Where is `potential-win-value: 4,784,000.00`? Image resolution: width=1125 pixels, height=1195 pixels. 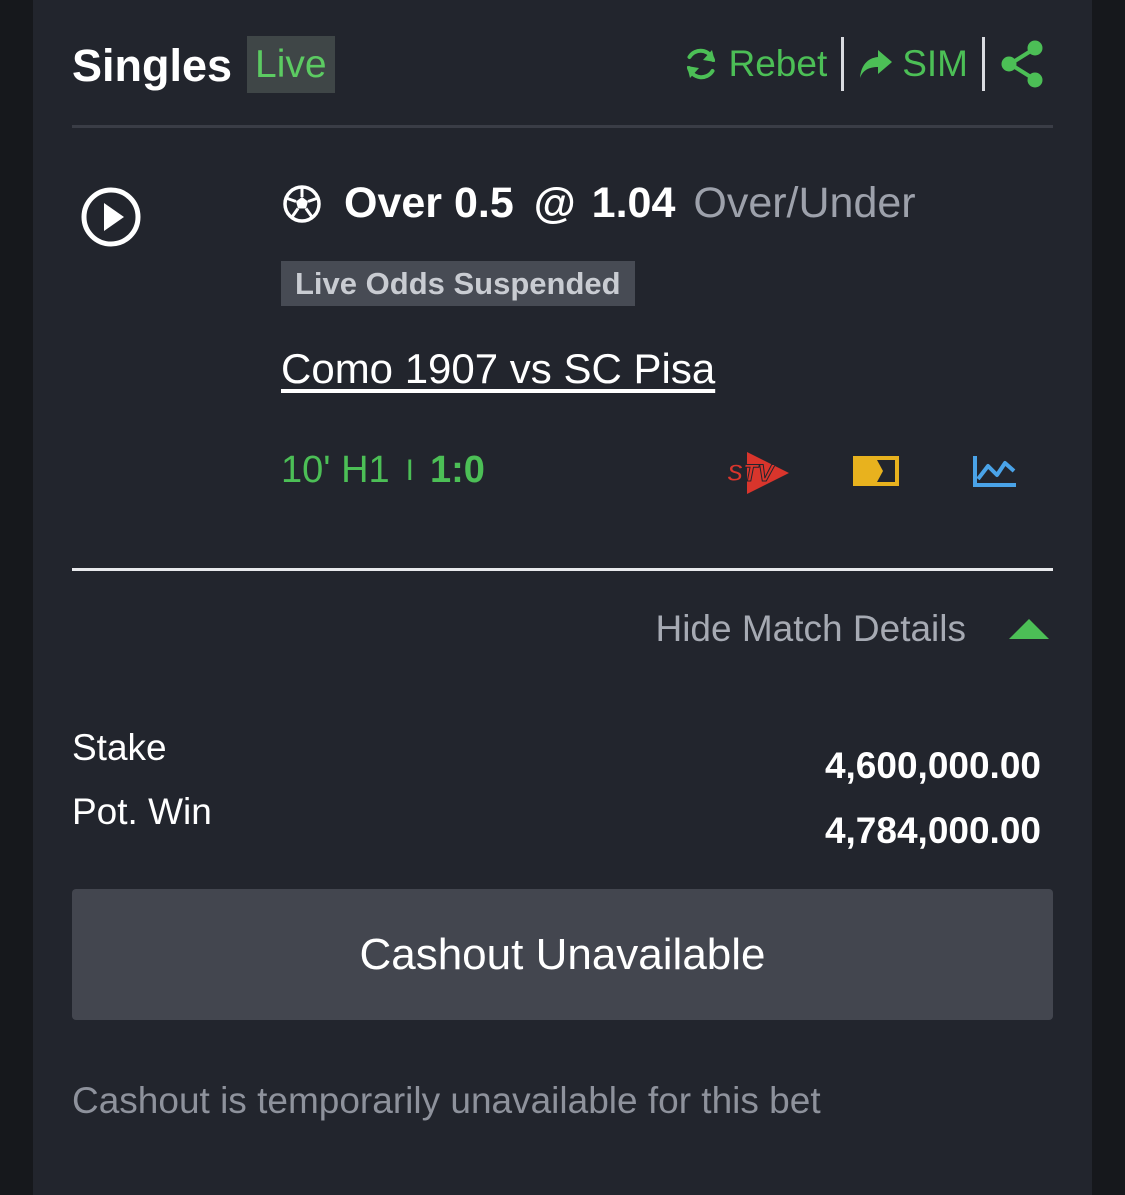
potential-win-value: 4,784,000.00 is located at coordinates (932, 830).